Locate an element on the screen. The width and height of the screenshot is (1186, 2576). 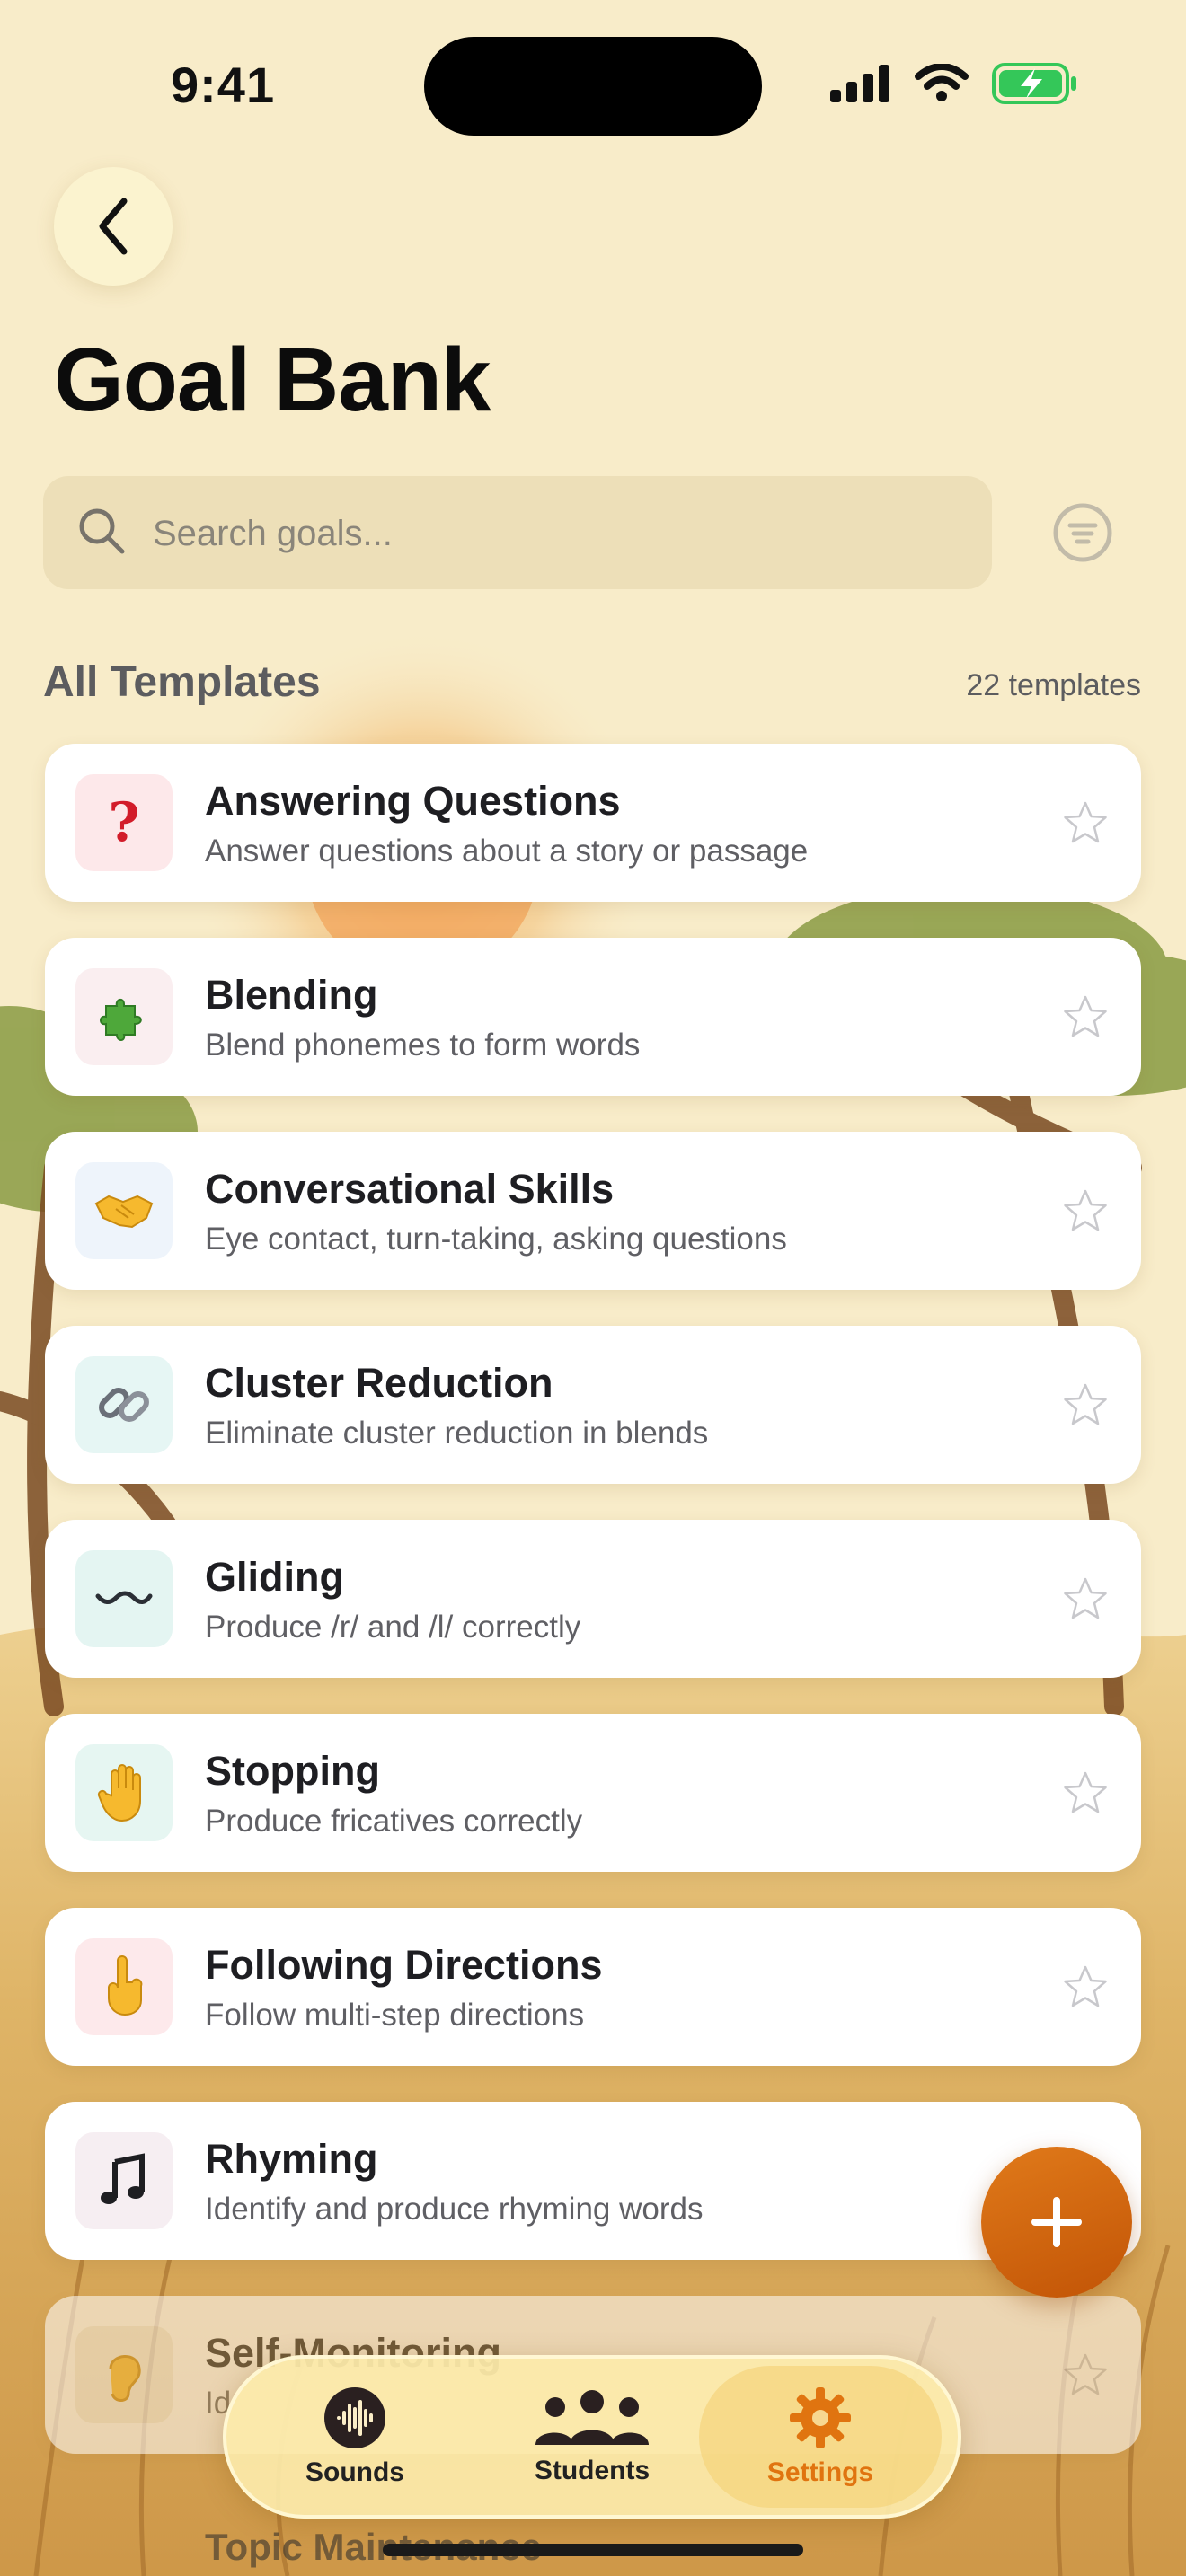
back-button is located at coordinates (113, 226).